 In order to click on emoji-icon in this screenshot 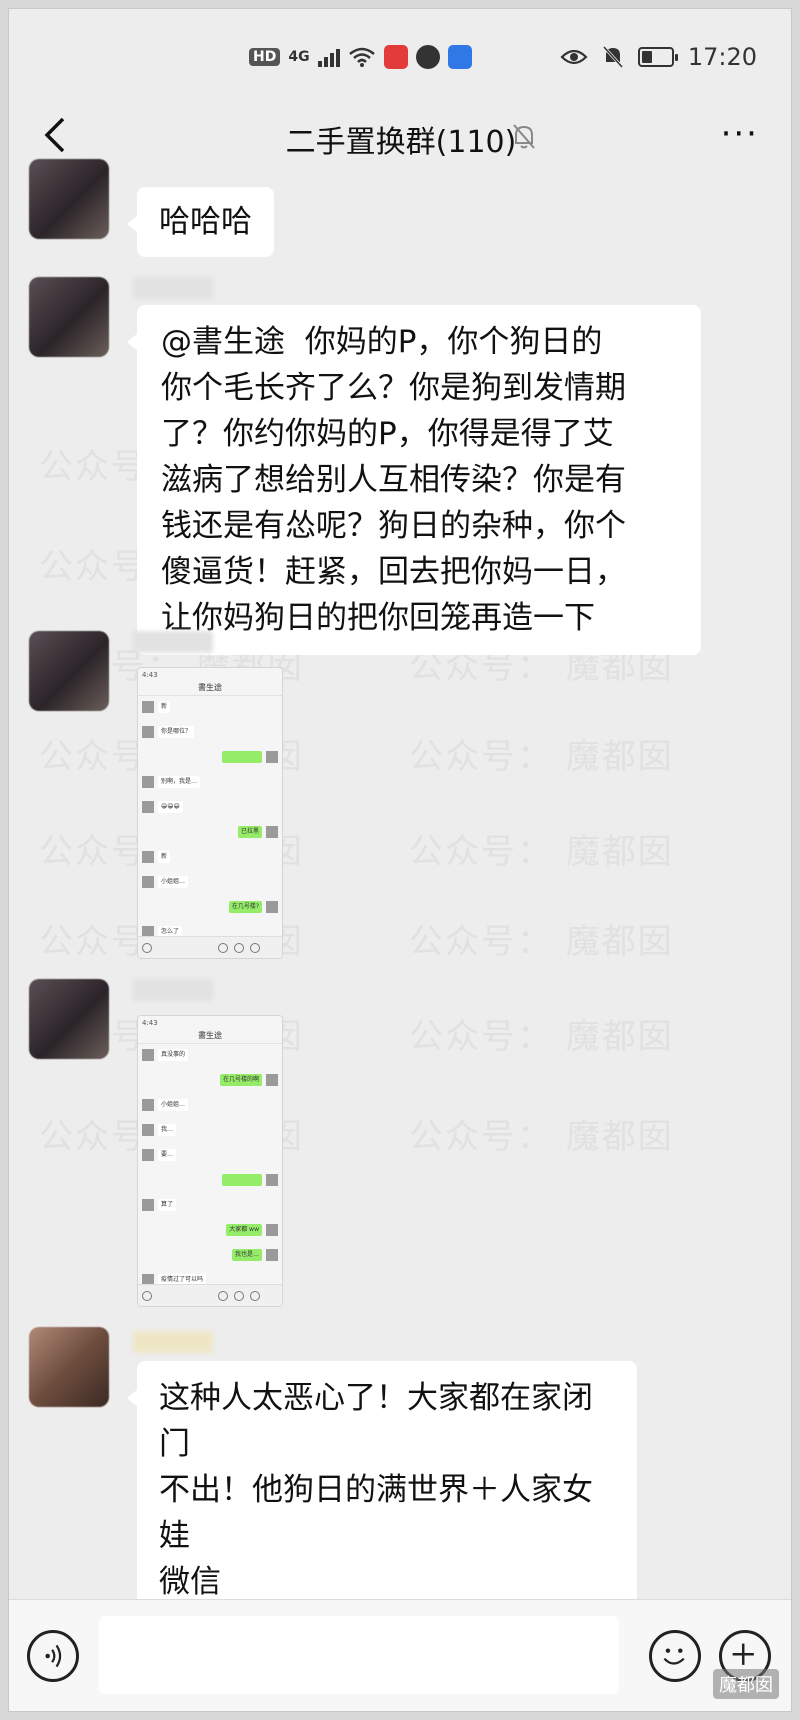, I will do `click(675, 1656)`.